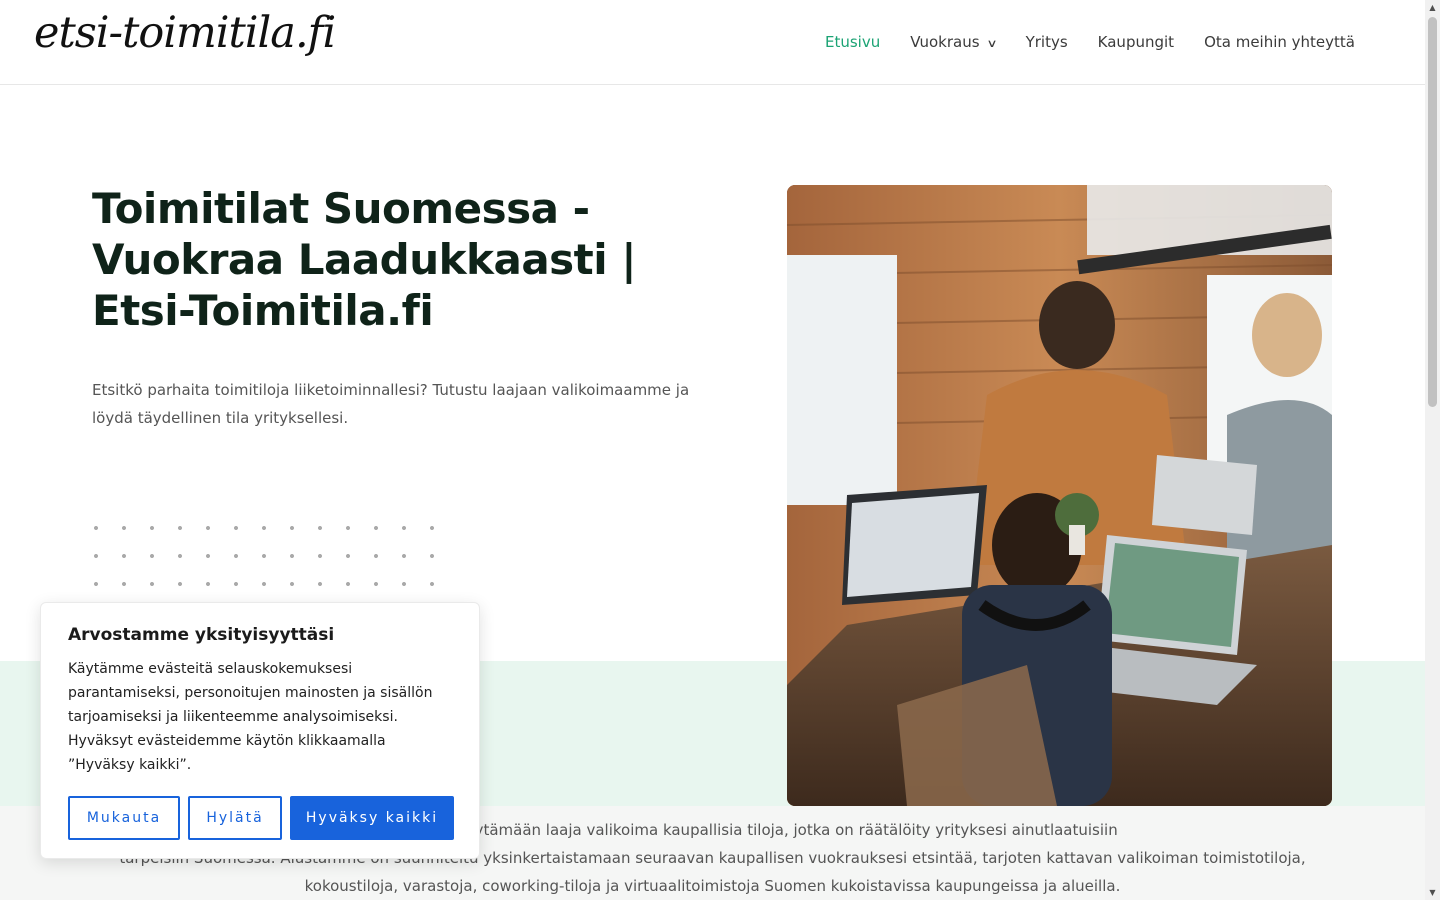 The height and width of the screenshot is (900, 1440). I want to click on nav-item-yritys: Yritys, so click(1047, 42).